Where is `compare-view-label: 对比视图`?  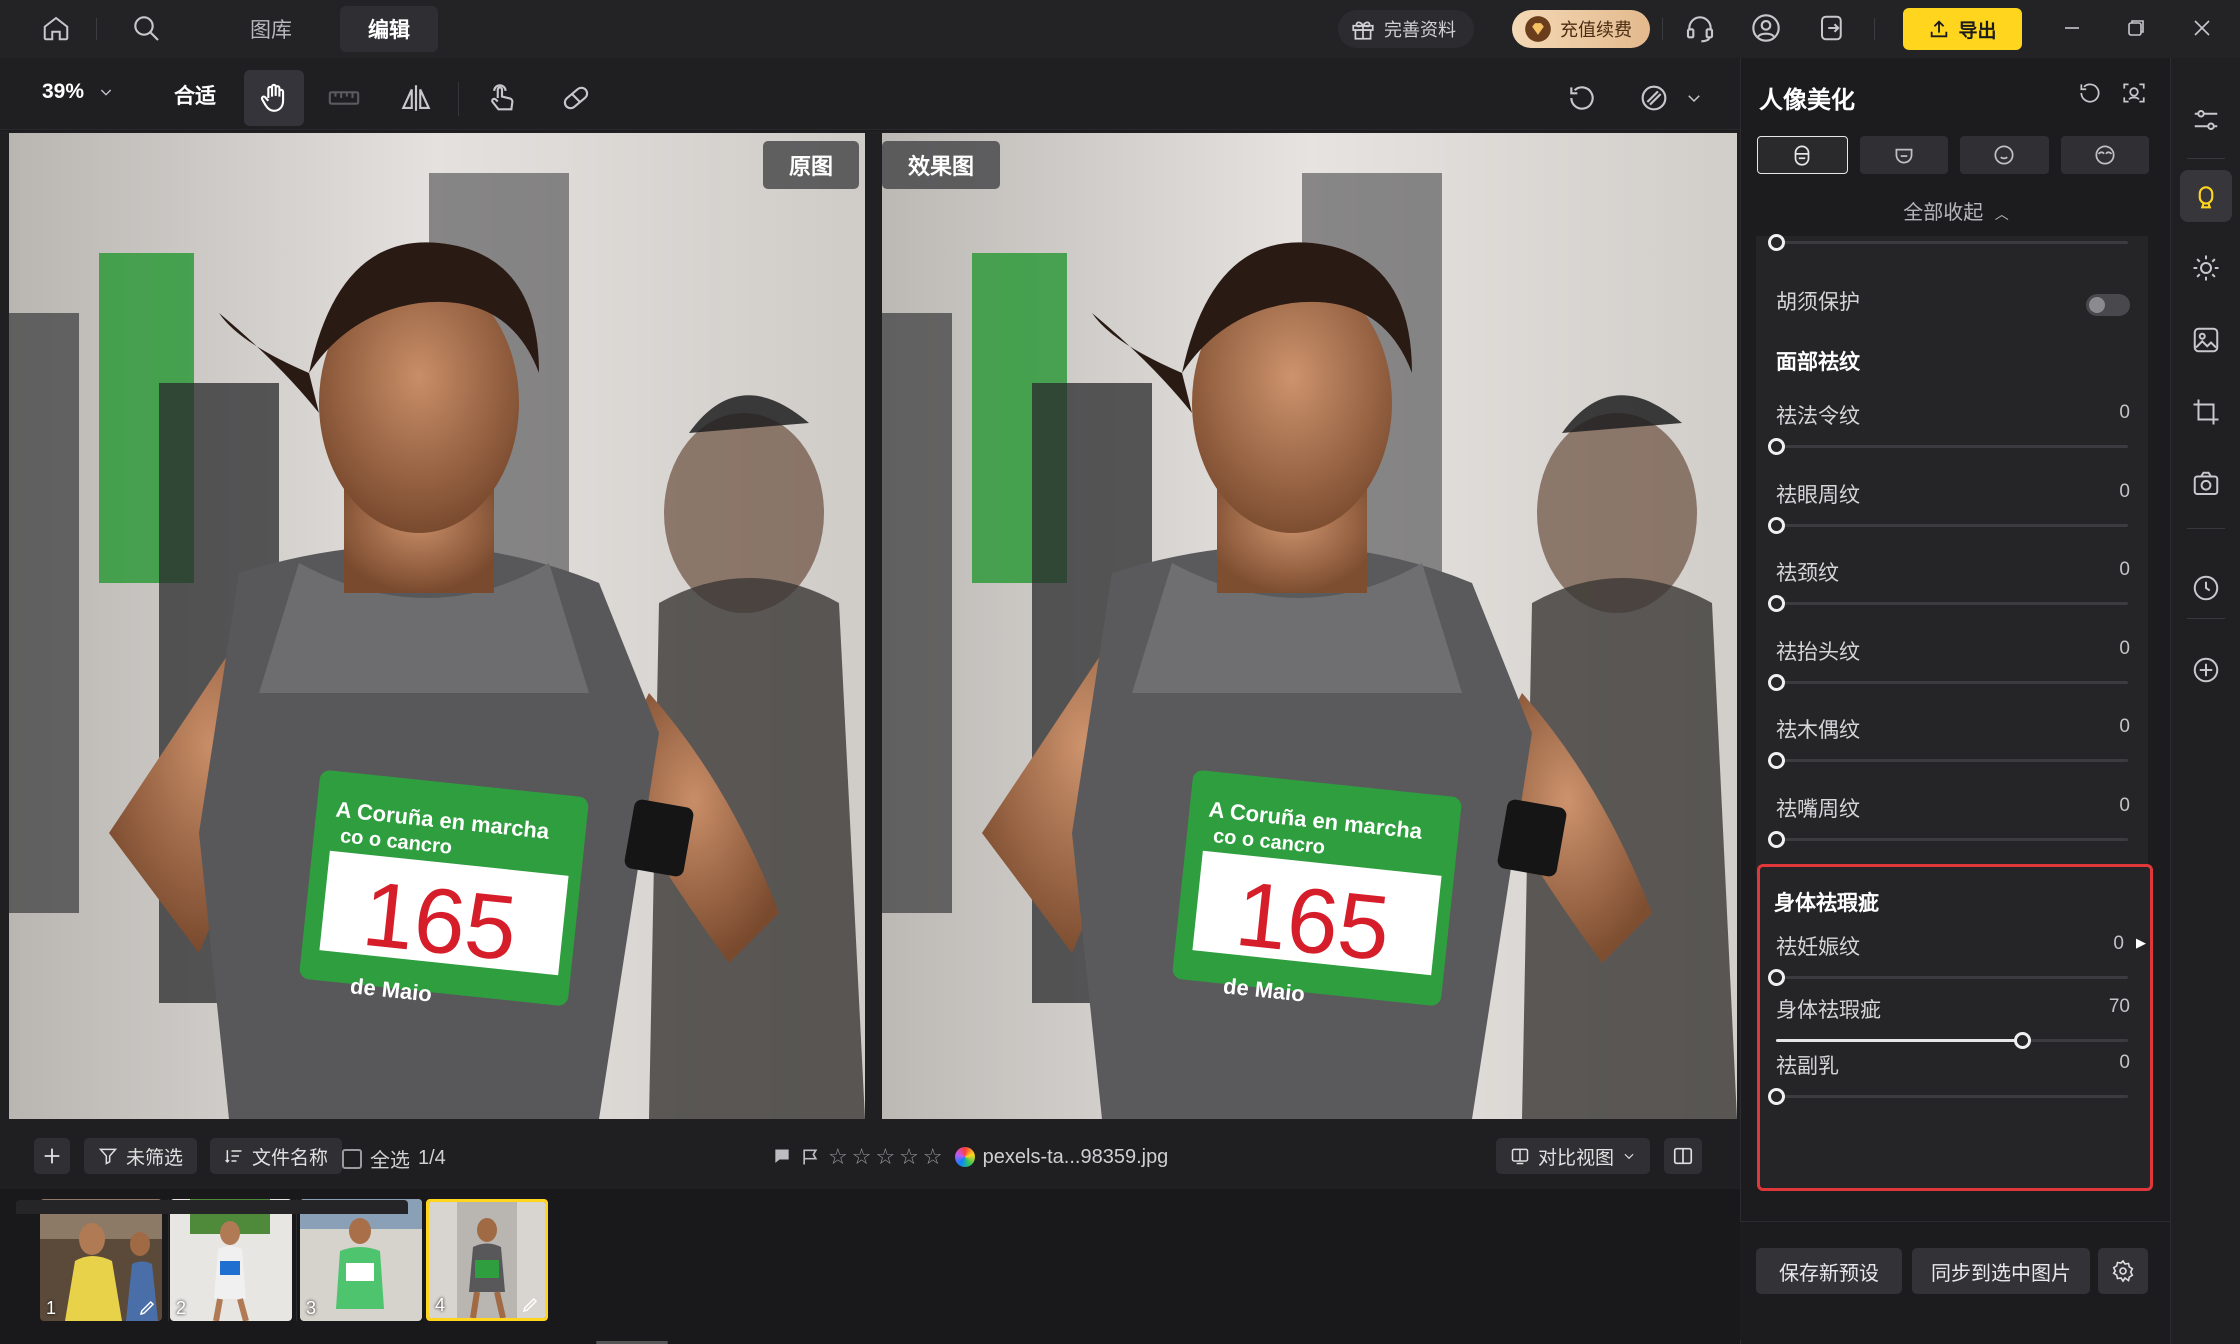
compare-view-label: 对比视图 is located at coordinates (1576, 1158).